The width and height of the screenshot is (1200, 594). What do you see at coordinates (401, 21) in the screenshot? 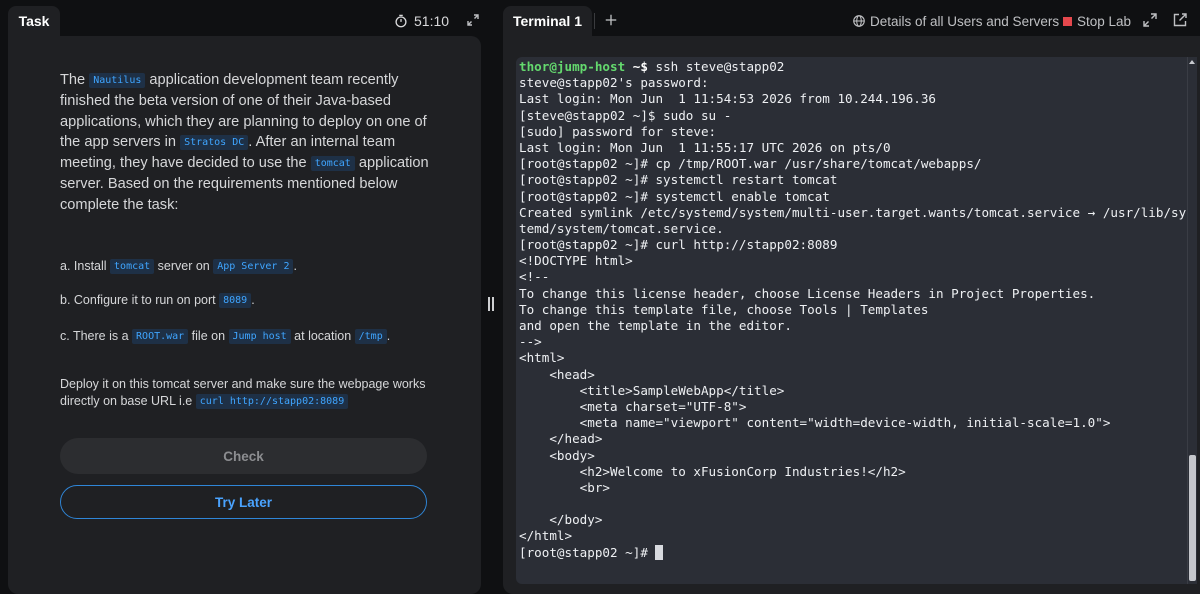
I see `stopwatch-icon` at bounding box center [401, 21].